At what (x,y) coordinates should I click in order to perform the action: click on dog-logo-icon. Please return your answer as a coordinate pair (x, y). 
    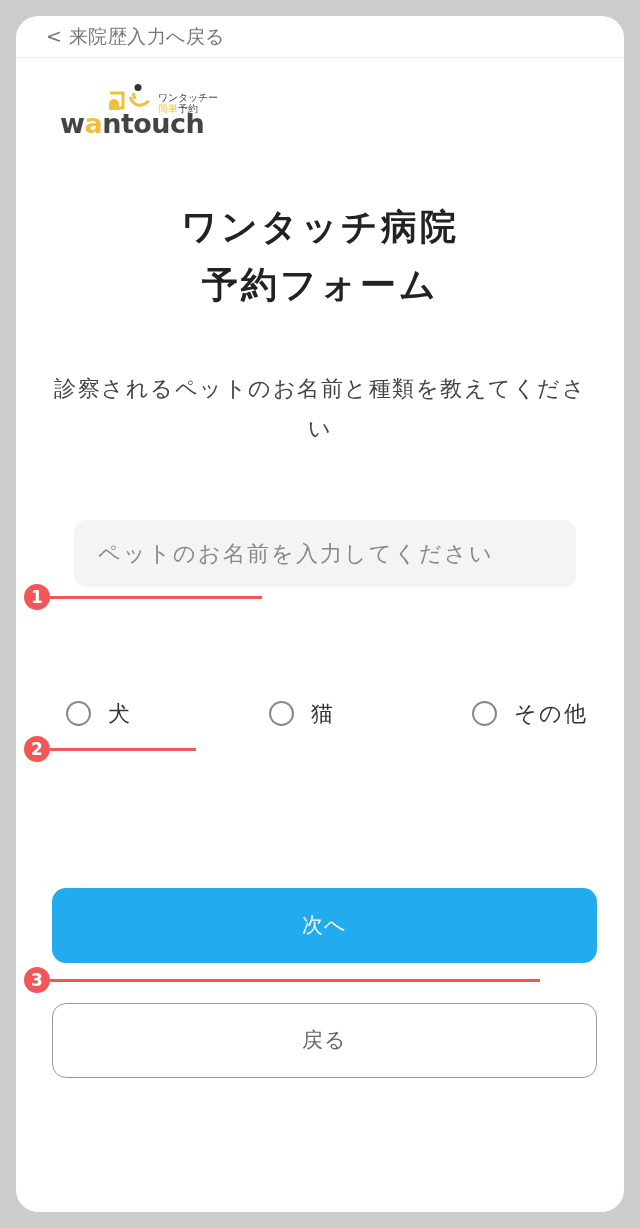
    Looking at the image, I should click on (129, 97).